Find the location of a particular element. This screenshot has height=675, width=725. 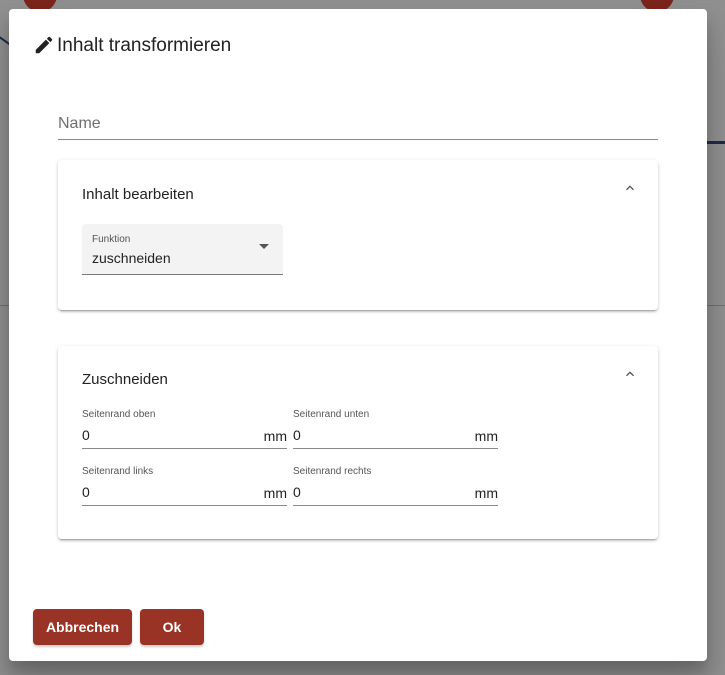

dropdown-arrow-icon is located at coordinates (264, 246).